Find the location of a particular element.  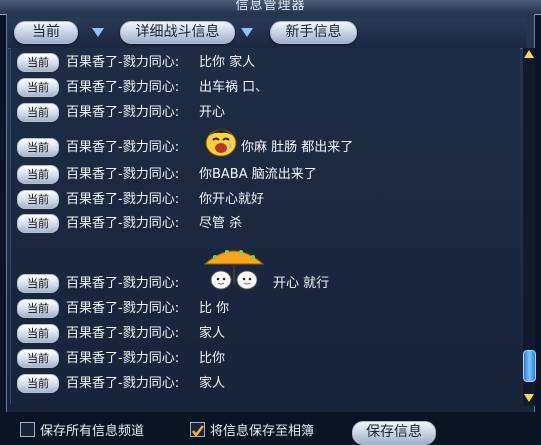

chat-message: 开心 is located at coordinates (212, 112).